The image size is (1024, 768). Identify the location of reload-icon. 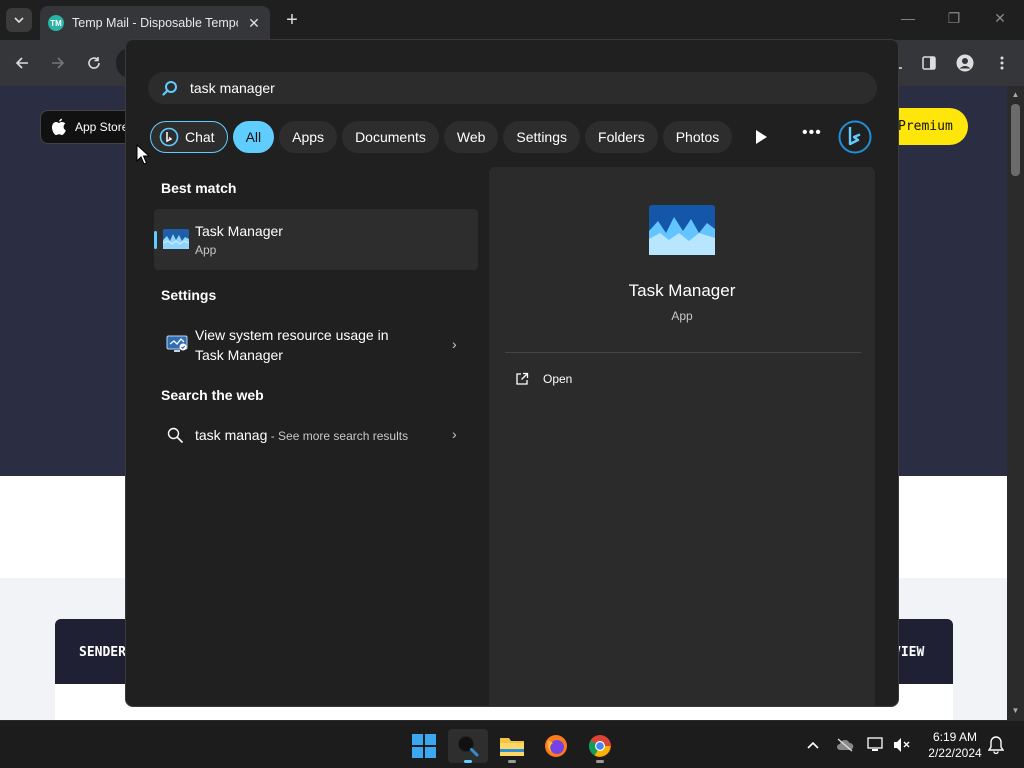
(94, 63).